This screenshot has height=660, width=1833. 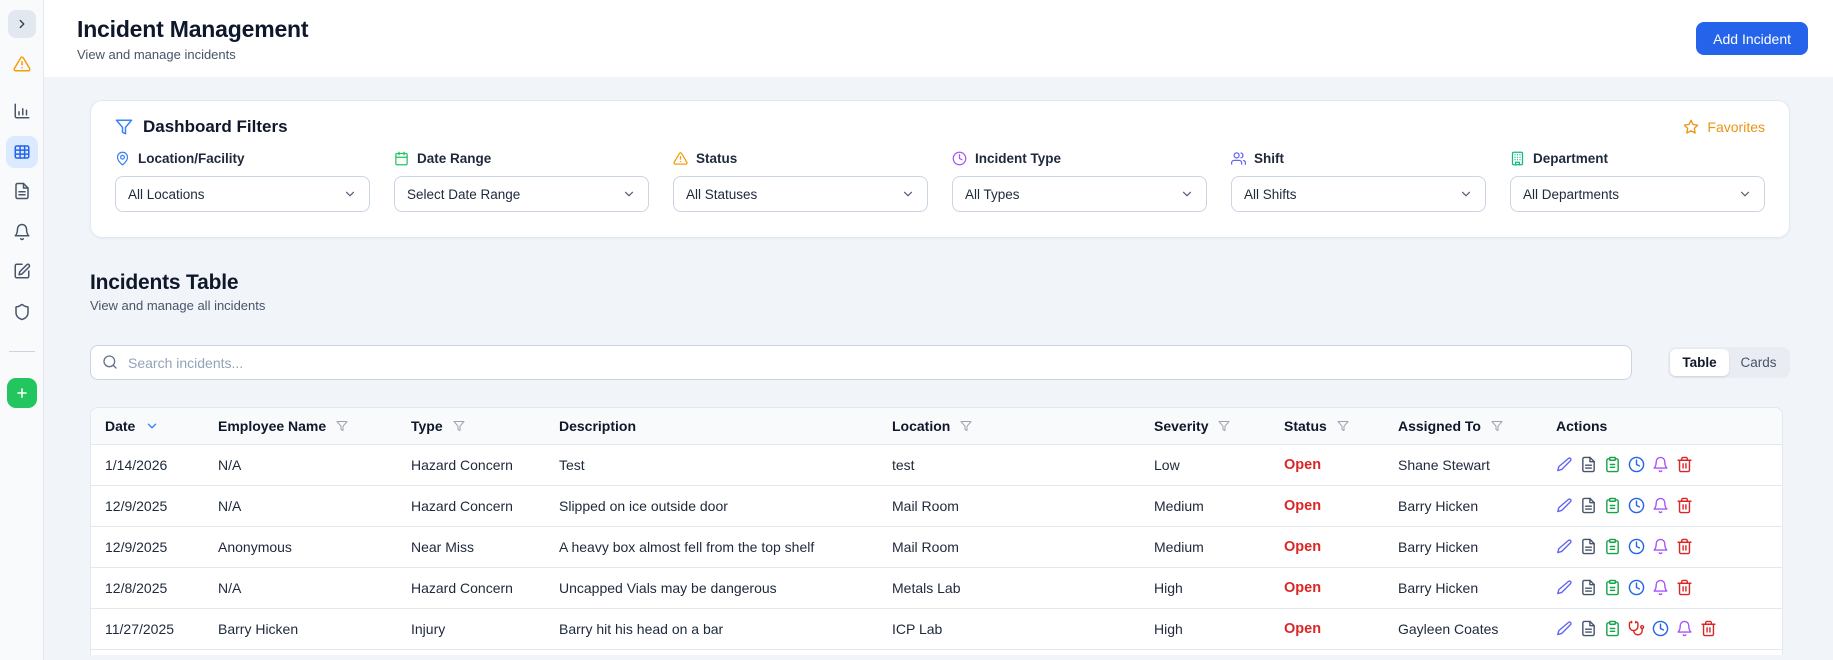 What do you see at coordinates (1463, 426) in the screenshot?
I see `column-header-assigned-to: Assigned To` at bounding box center [1463, 426].